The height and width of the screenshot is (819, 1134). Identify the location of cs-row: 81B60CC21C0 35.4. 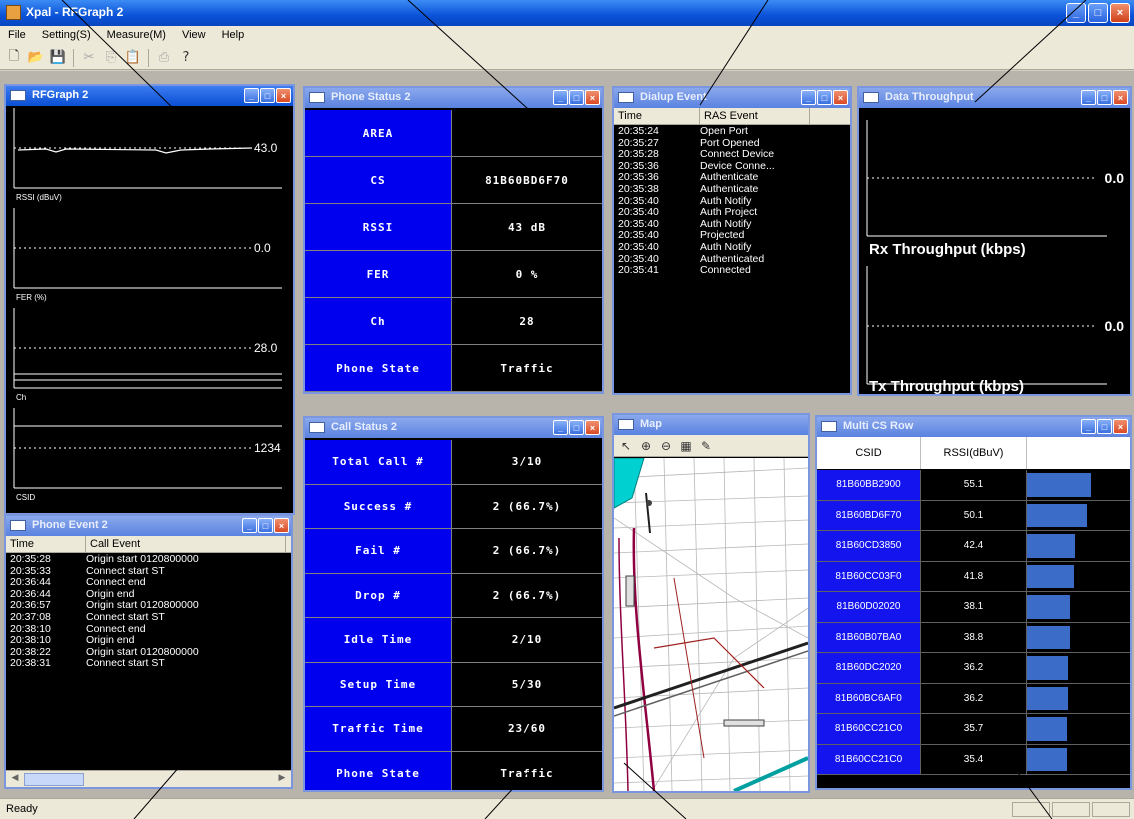
(973, 759).